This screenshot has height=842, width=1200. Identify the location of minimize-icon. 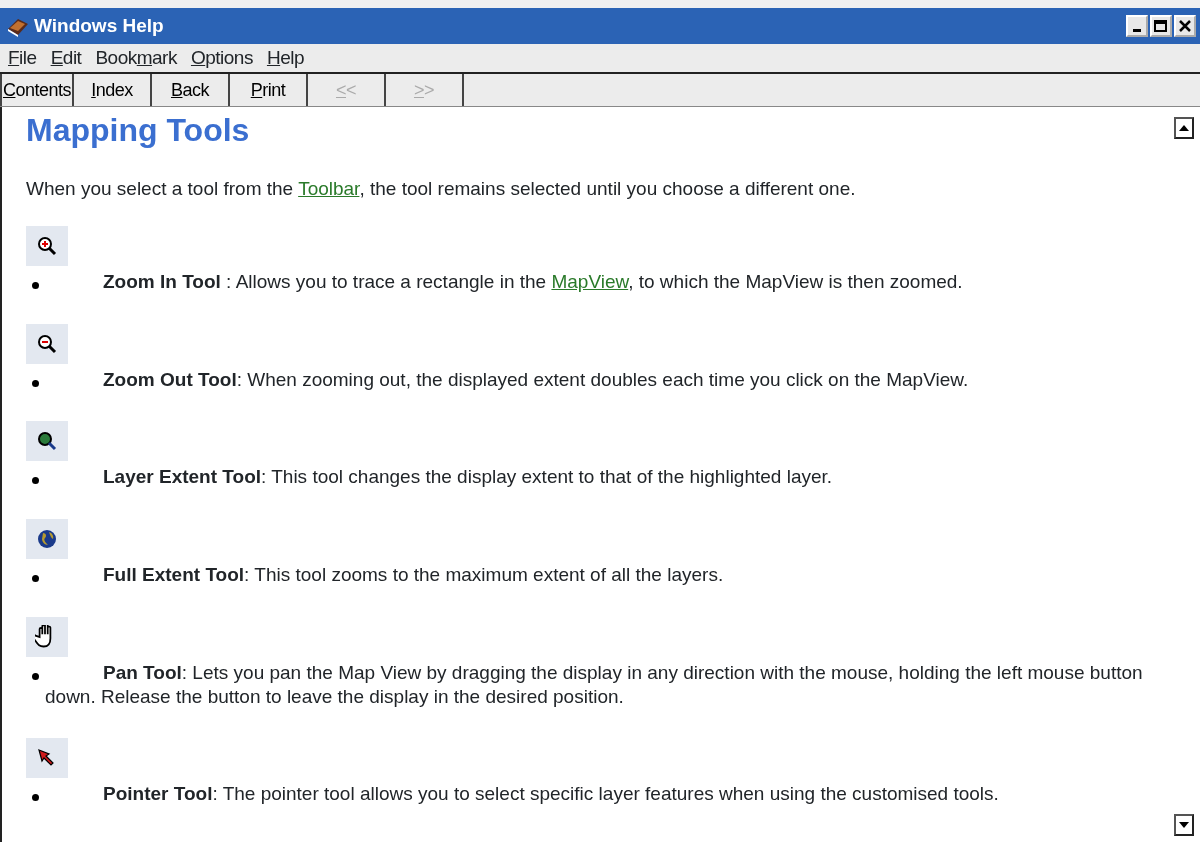
(1137, 30).